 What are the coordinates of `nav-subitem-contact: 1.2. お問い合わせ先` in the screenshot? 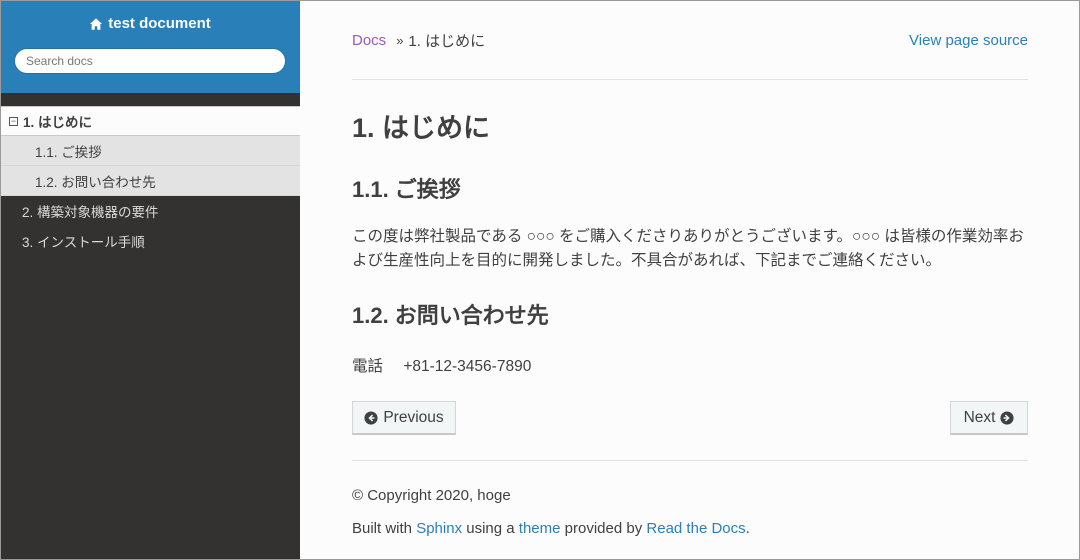 It's located at (150, 181).